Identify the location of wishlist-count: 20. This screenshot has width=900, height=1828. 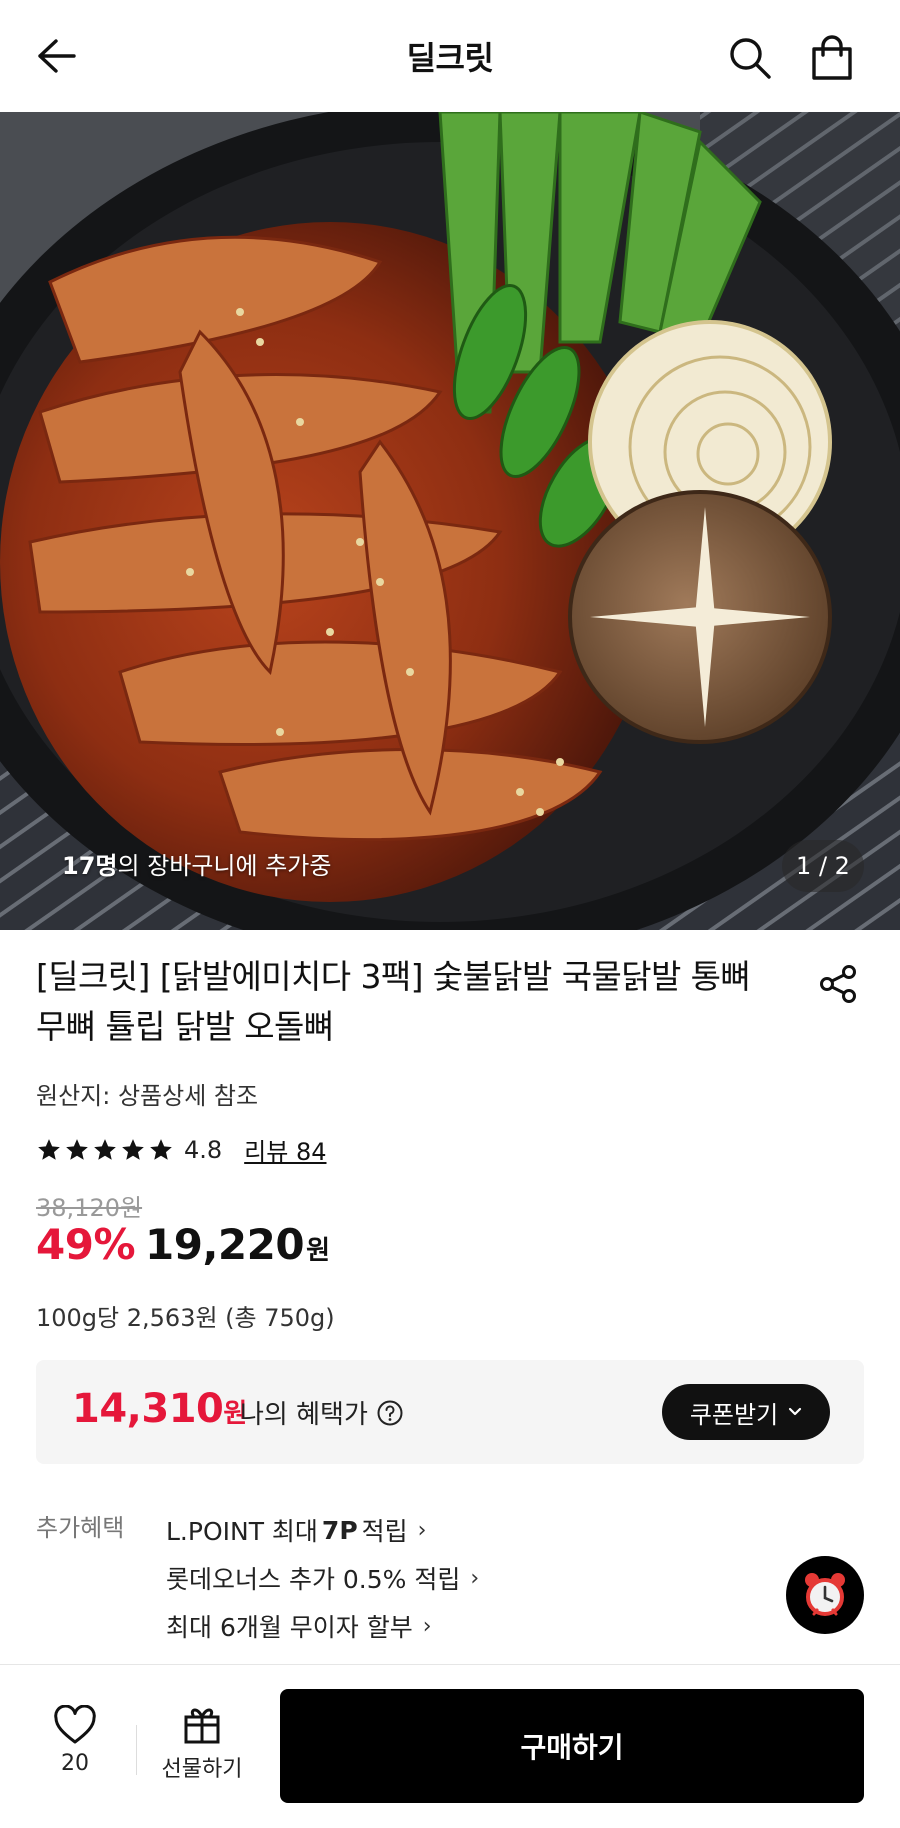
(75, 1763).